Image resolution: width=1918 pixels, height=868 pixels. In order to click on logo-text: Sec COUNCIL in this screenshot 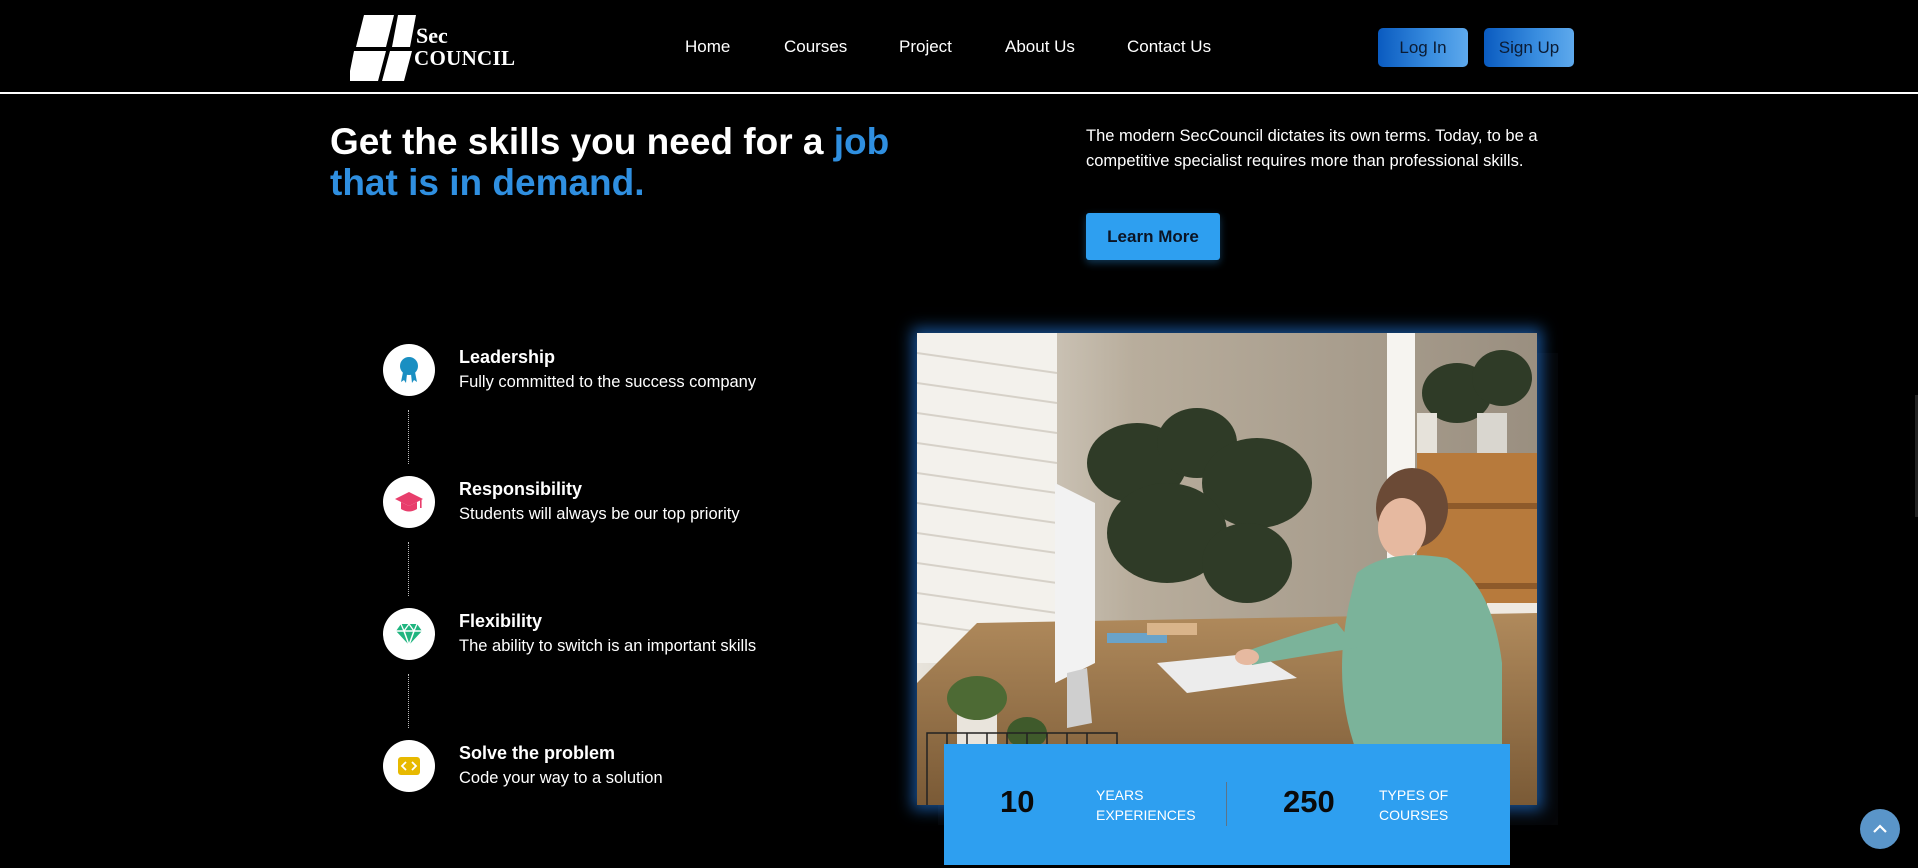, I will do `click(465, 46)`.